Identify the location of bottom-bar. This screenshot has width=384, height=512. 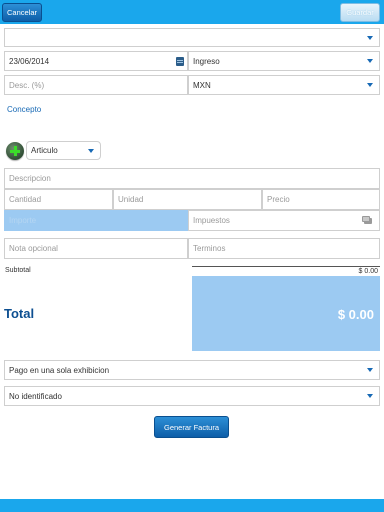
(192, 505).